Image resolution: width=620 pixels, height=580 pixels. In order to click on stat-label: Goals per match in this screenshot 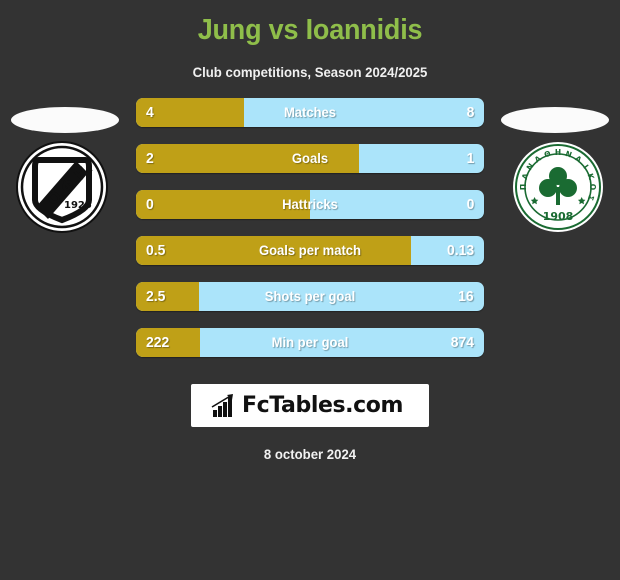, I will do `click(310, 250)`.